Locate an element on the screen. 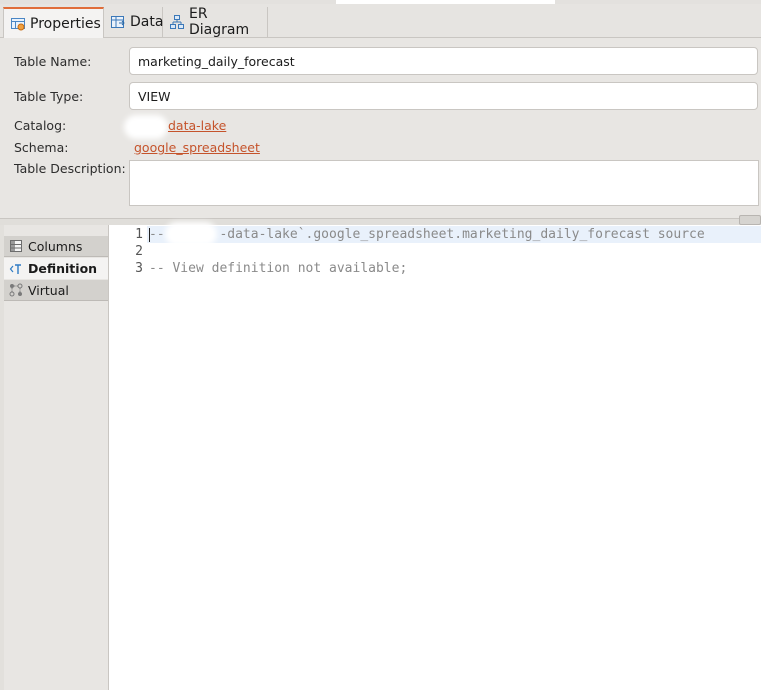  line-number: 3 is located at coordinates (139, 268).